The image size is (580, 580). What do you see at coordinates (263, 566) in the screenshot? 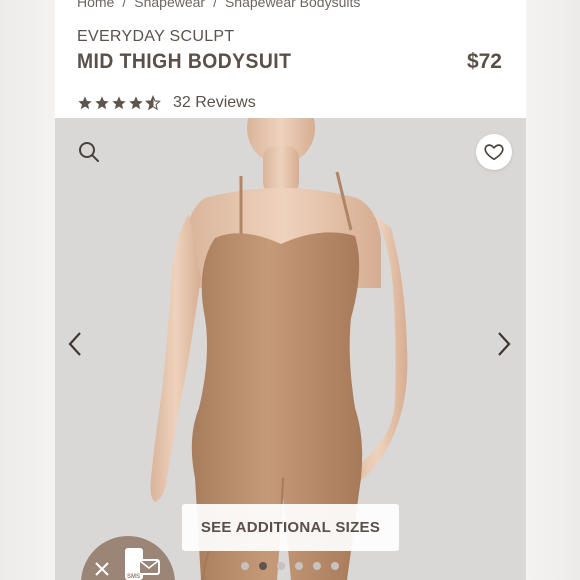
I see `pagination-dot-active` at bounding box center [263, 566].